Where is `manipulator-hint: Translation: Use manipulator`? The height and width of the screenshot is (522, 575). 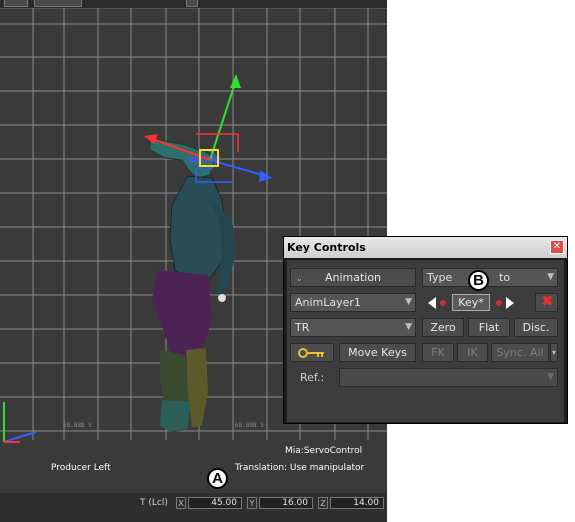
manipulator-hint: Translation: Use manipulator is located at coordinates (300, 468).